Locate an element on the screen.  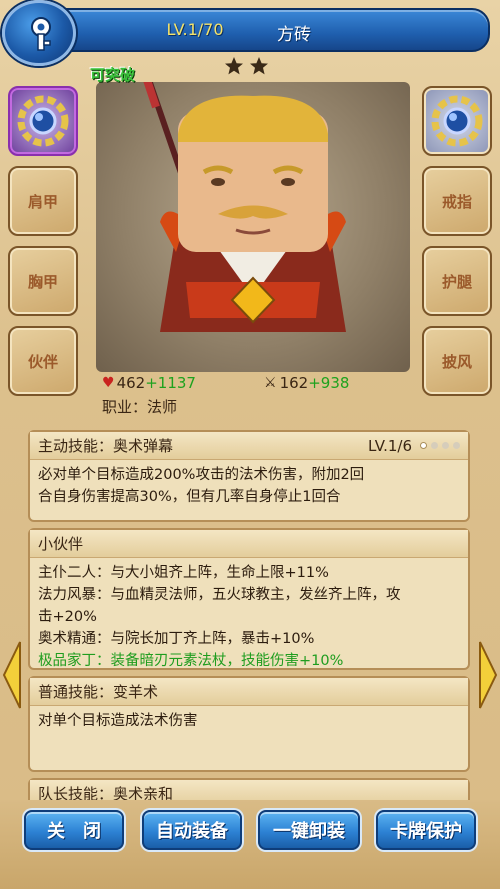
active-skill-header: 主动技能：奥术弹幕 LV.1/6 is located at coordinates (249, 446).